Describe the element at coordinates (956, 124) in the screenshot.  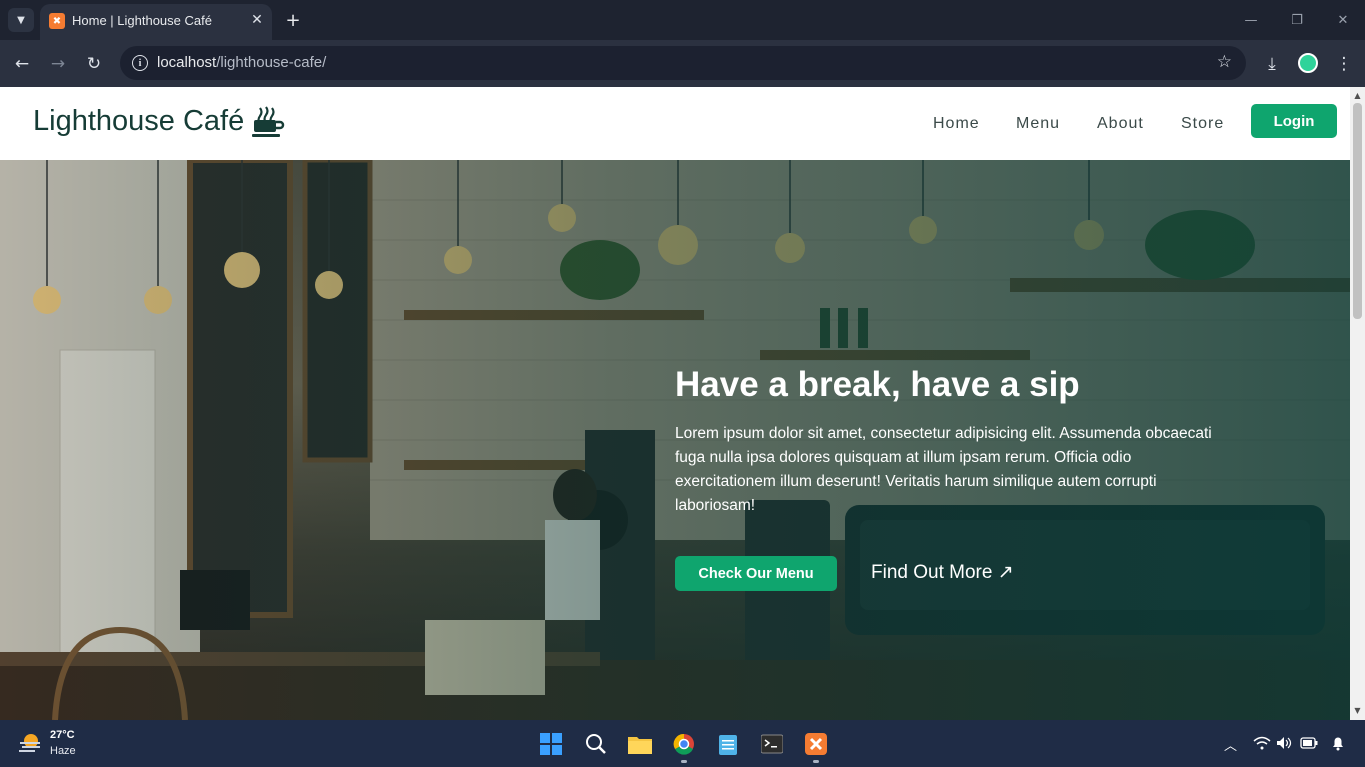
I see `nav-home-link: Home` at that location.